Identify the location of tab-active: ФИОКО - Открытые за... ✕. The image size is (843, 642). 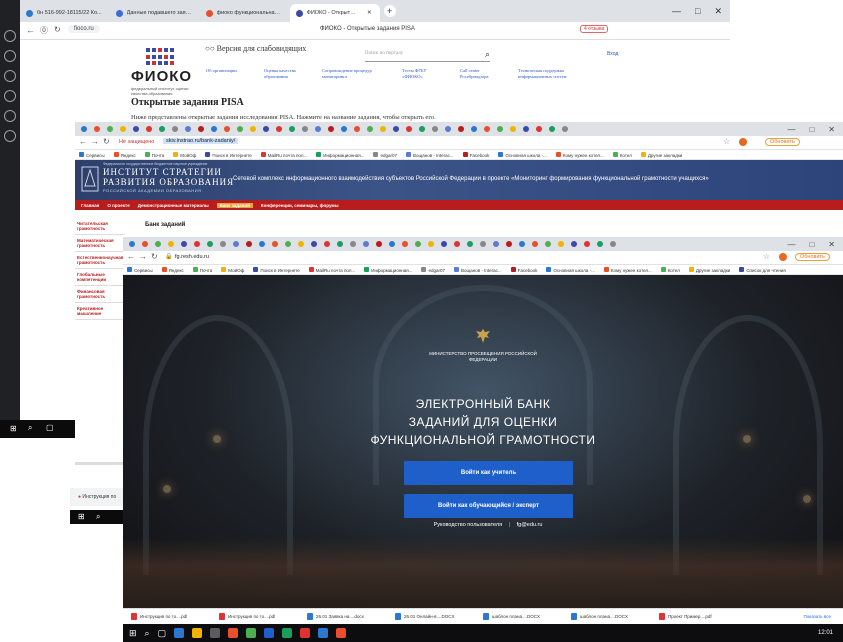
(334, 13).